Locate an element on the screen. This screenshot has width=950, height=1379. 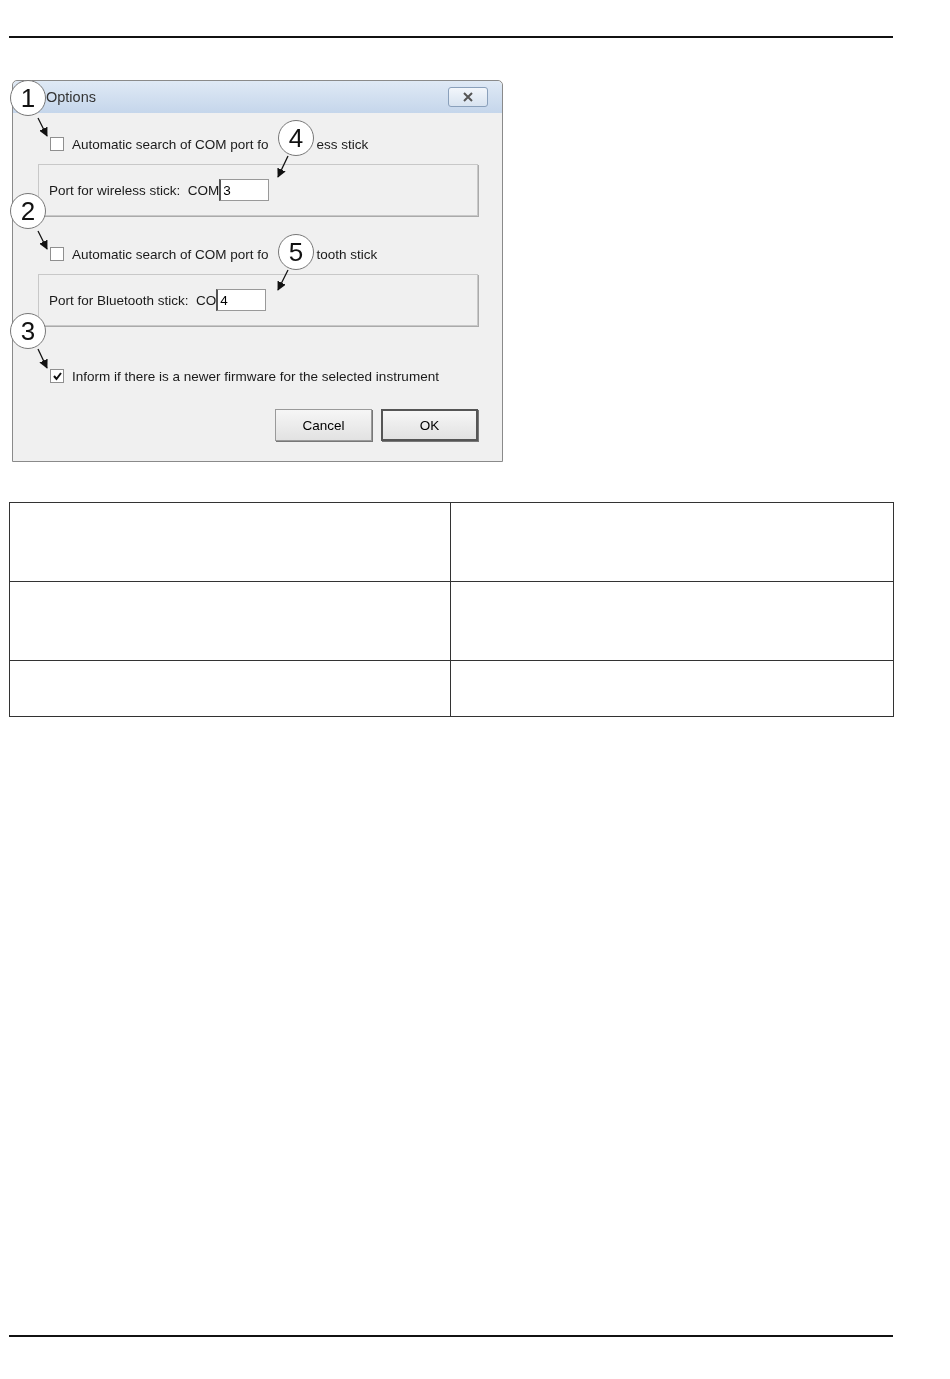
callout-number: 5 is located at coordinates (296, 252).